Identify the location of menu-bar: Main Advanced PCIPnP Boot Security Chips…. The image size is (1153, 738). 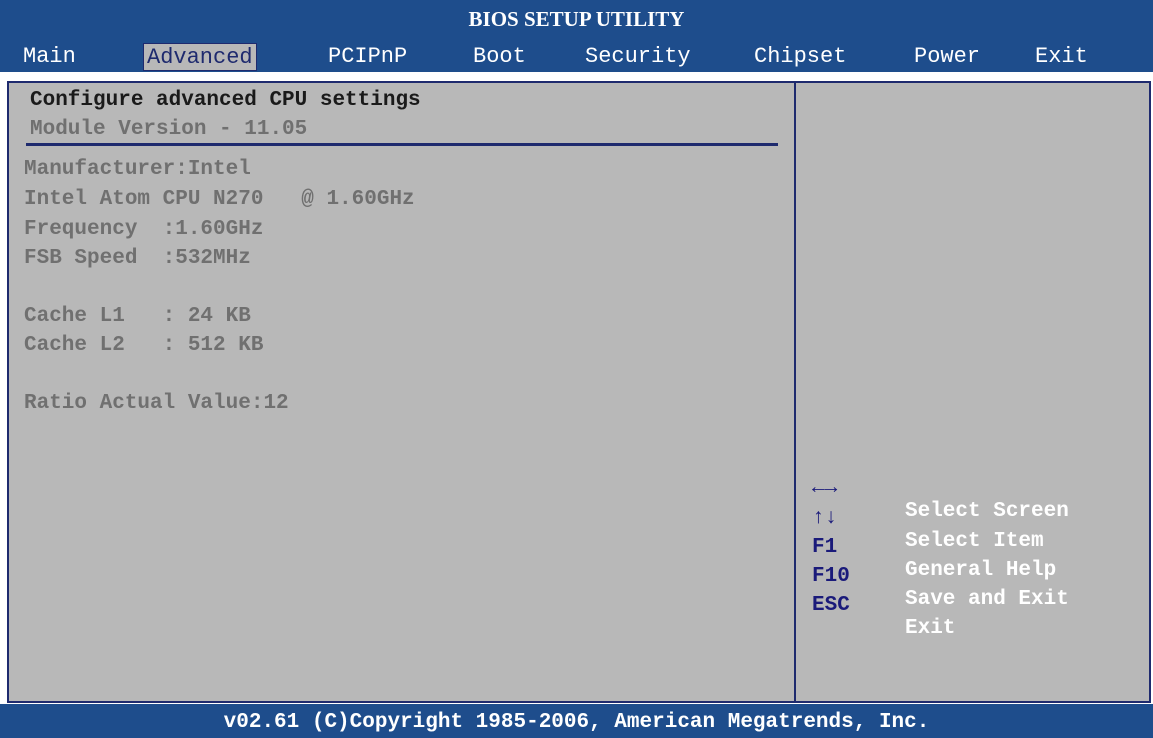
(576, 54).